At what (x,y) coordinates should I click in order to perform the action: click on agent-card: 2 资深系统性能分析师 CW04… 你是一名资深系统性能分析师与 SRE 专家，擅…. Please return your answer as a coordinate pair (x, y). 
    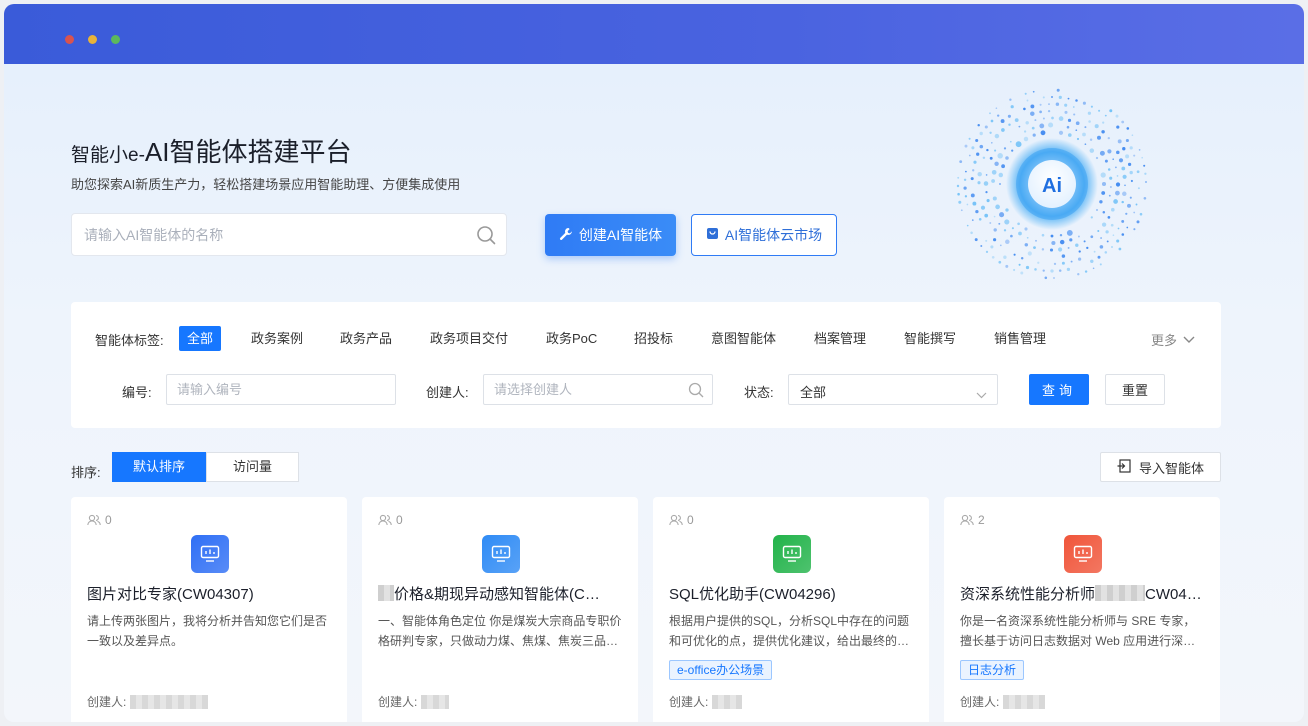
    Looking at the image, I should click on (1082, 609).